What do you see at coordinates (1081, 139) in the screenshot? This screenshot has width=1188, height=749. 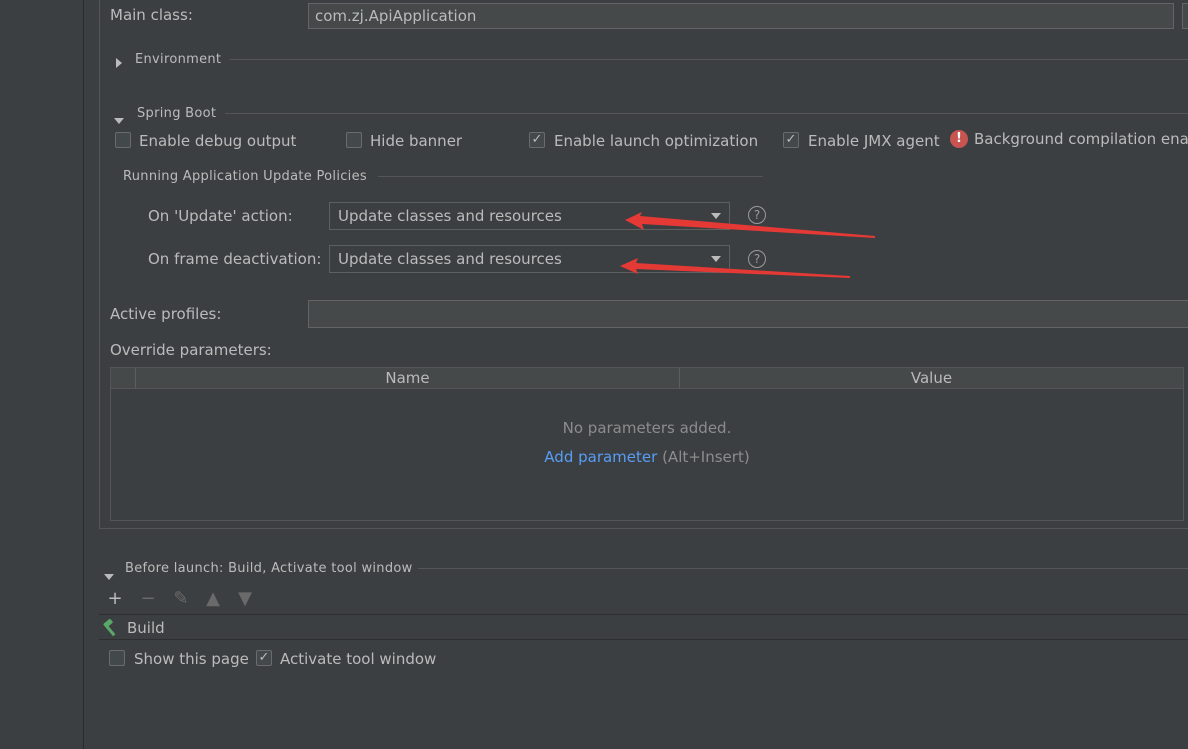 I see `background-compilation-warning: Background compilation enab` at bounding box center [1081, 139].